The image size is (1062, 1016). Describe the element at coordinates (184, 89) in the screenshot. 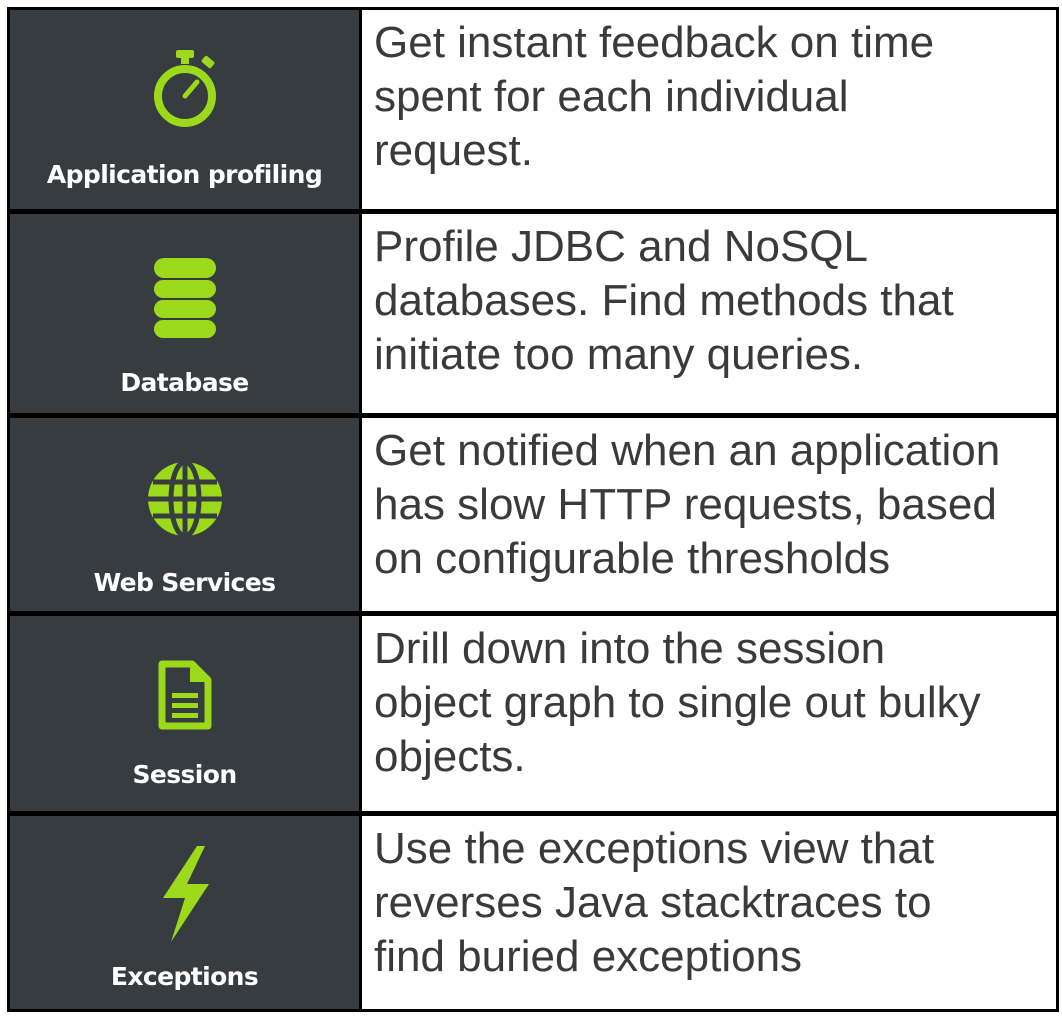

I see `stopwatch-icon` at that location.